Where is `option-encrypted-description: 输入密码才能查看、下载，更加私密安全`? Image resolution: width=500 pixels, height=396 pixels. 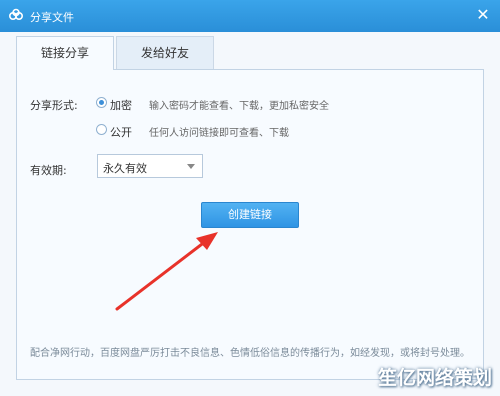
option-encrypted-description: 输入密码才能查看、下载，更加私密安全 is located at coordinates (239, 106).